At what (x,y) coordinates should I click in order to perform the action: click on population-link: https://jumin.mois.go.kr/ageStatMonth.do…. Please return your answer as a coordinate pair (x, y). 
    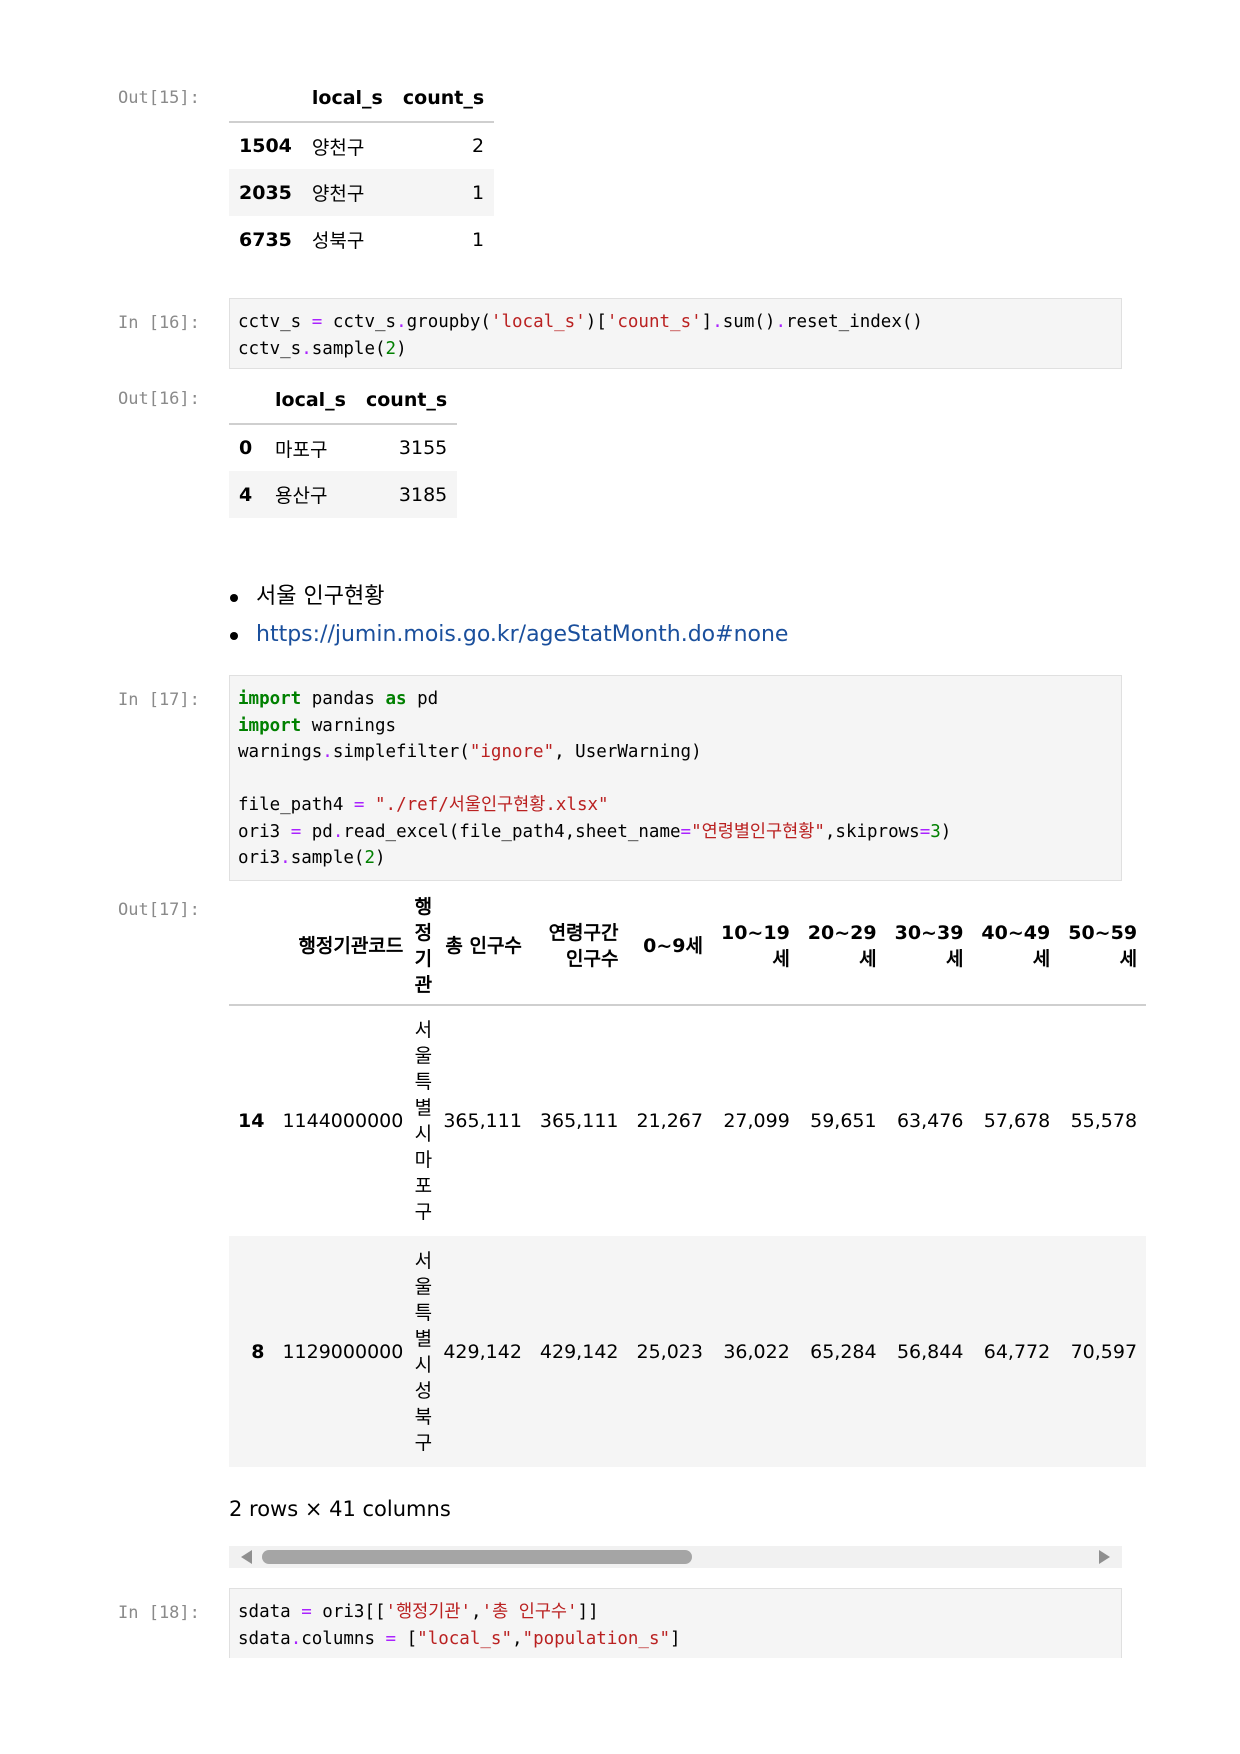
    Looking at the image, I should click on (522, 634).